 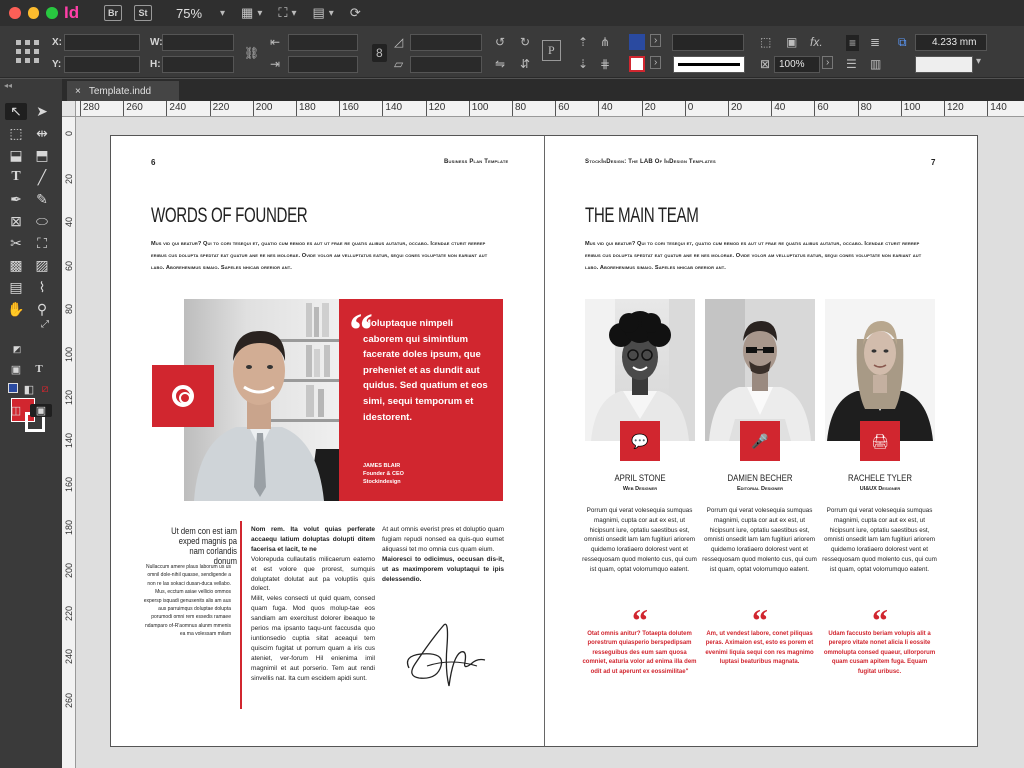 What do you see at coordinates (398, 64) in the screenshot?
I see `shear-angle-icon: ▱` at bounding box center [398, 64].